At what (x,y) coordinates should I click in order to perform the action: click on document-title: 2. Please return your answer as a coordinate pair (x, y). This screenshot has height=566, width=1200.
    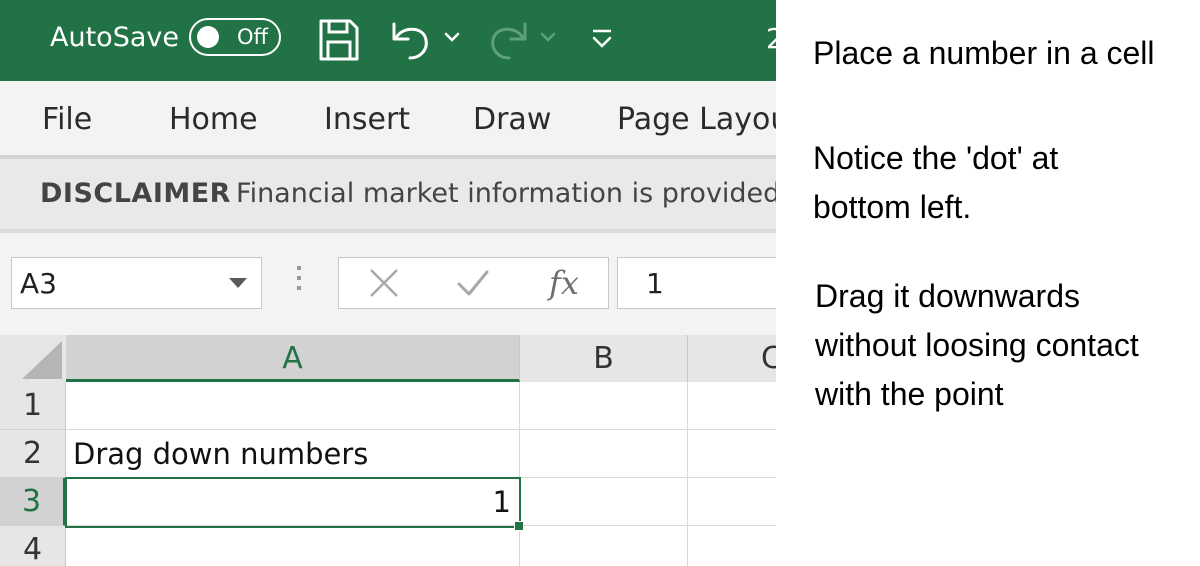
    Looking at the image, I should click on (771, 38).